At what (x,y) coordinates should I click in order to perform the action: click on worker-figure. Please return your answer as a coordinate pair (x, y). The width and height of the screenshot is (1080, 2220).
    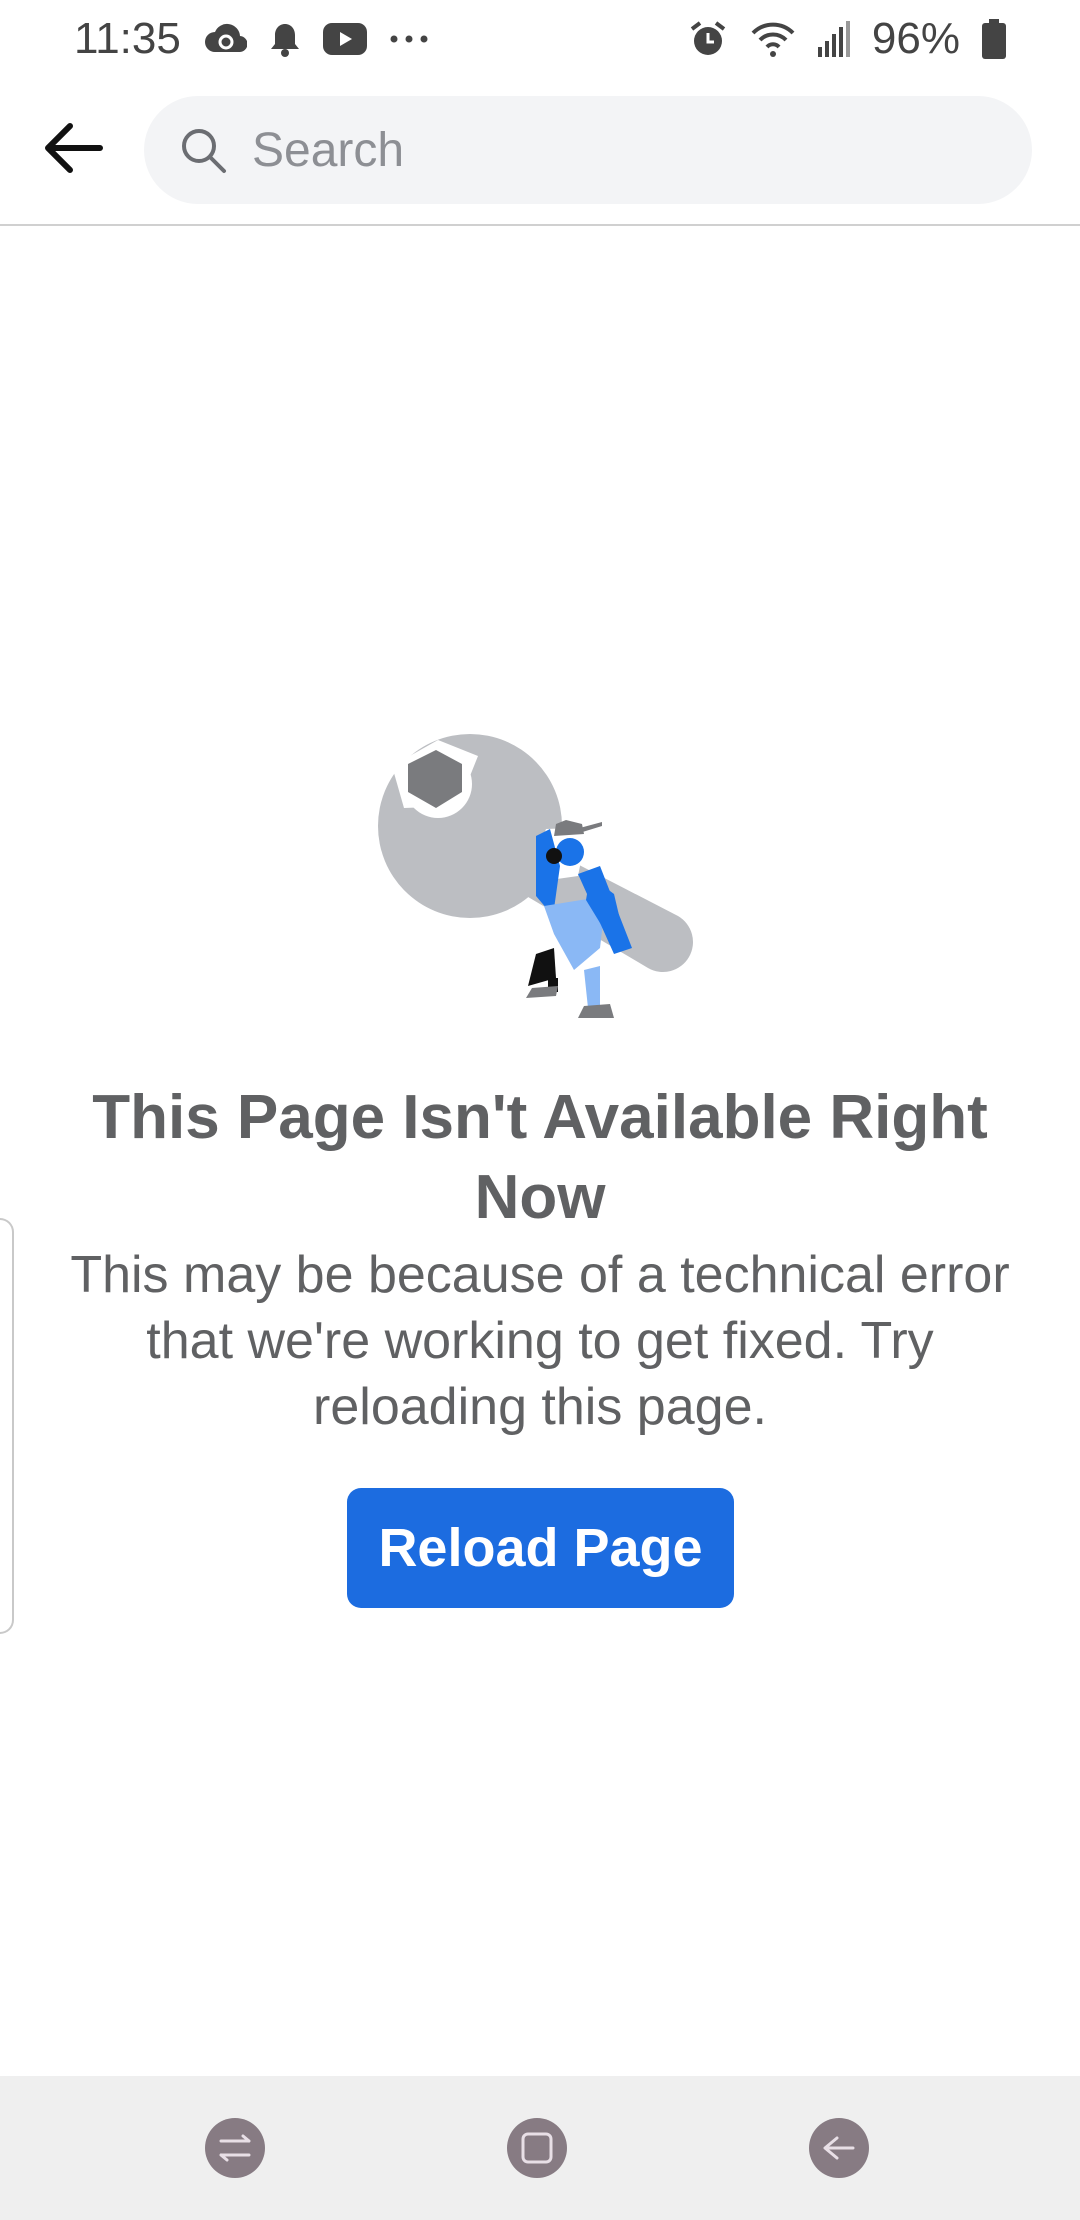
    Looking at the image, I should click on (579, 919).